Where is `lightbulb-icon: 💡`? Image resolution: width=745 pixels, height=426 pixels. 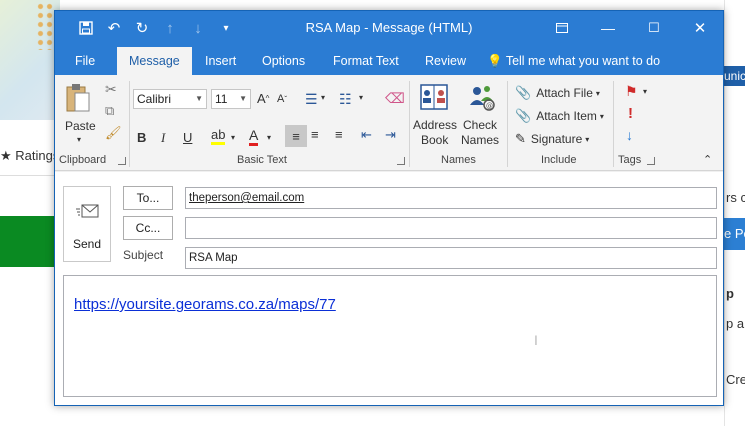 lightbulb-icon: 💡 is located at coordinates (495, 61).